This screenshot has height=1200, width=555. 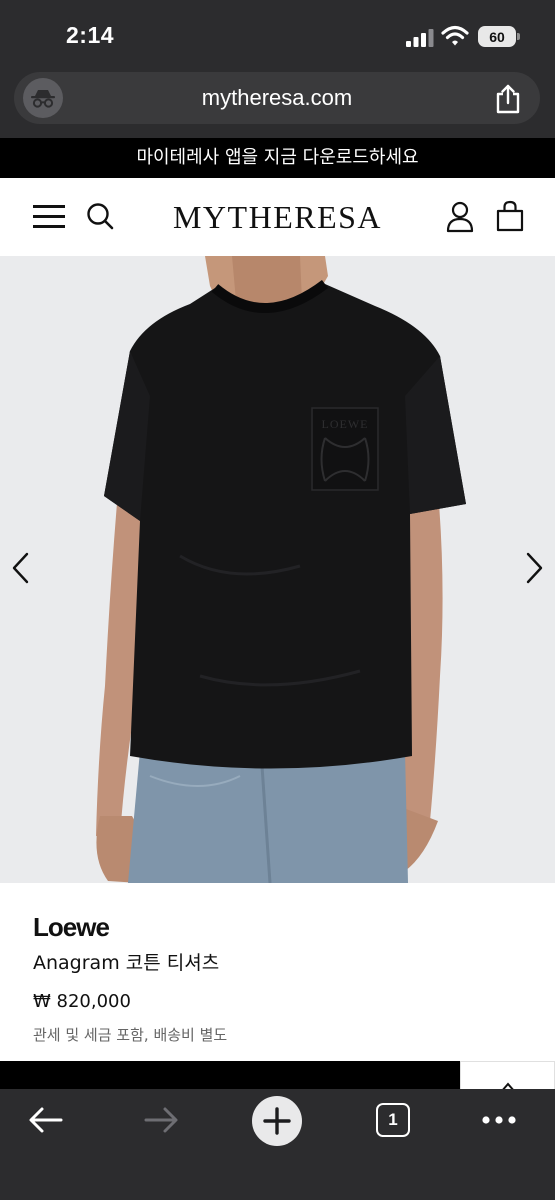 I want to click on more-options-icon, so click(x=499, y=1120).